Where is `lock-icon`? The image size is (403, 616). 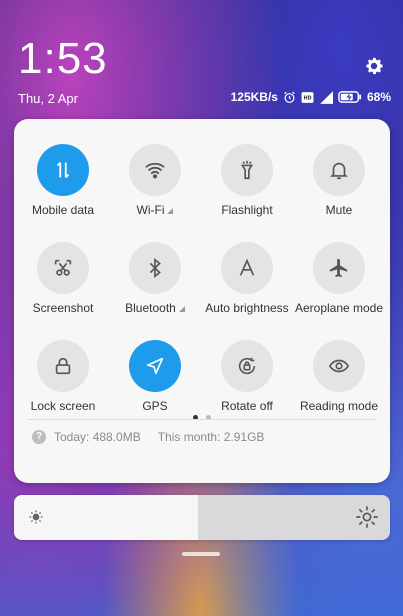 lock-icon is located at coordinates (63, 366).